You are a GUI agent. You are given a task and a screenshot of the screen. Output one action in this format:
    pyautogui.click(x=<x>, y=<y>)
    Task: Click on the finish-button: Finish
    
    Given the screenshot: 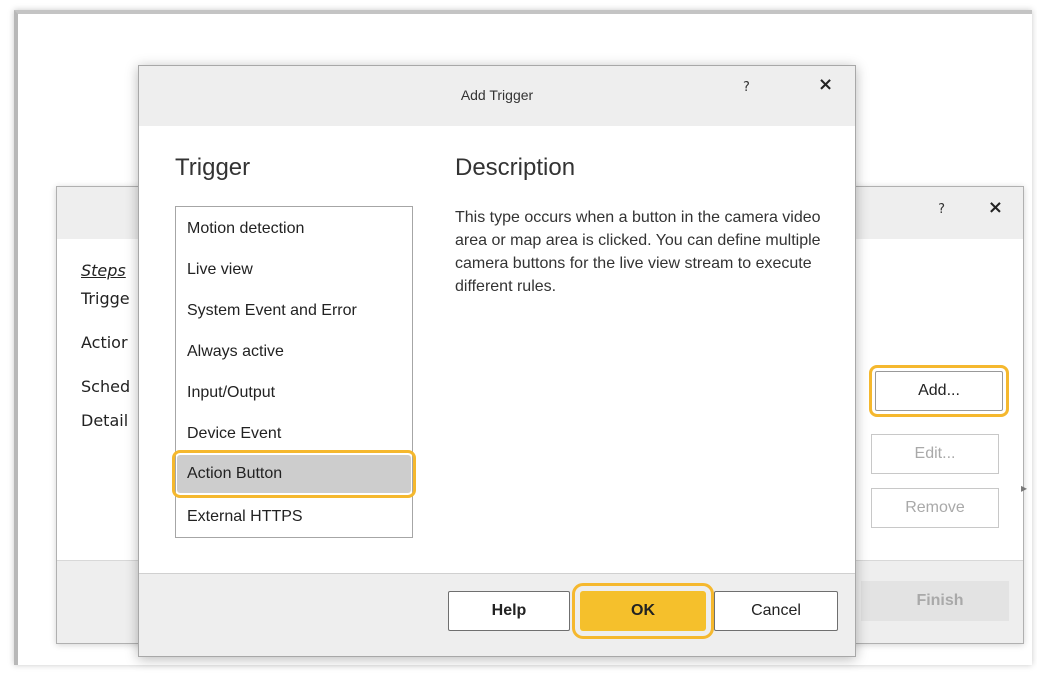 What is the action you would take?
    pyautogui.click(x=940, y=601)
    